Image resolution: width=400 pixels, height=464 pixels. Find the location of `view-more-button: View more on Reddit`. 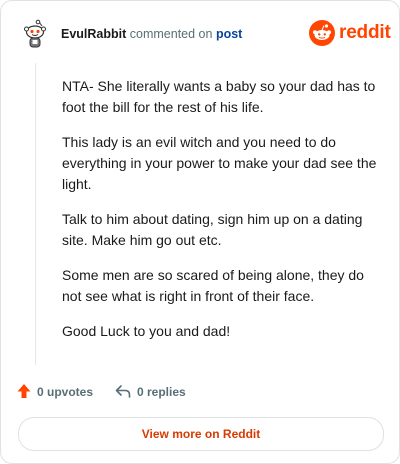

view-more-button: View more on Reddit is located at coordinates (201, 434).